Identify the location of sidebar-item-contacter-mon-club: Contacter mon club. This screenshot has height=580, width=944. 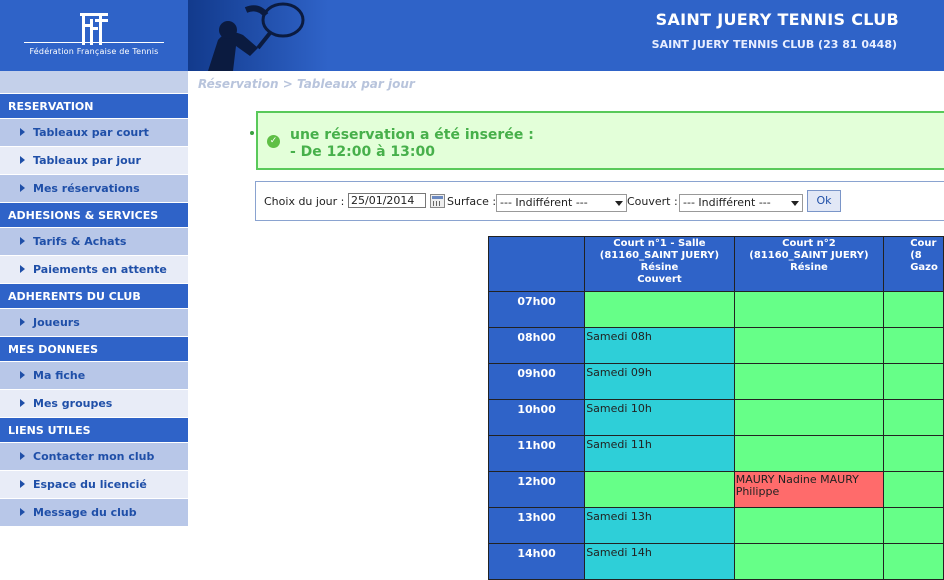
(94, 456).